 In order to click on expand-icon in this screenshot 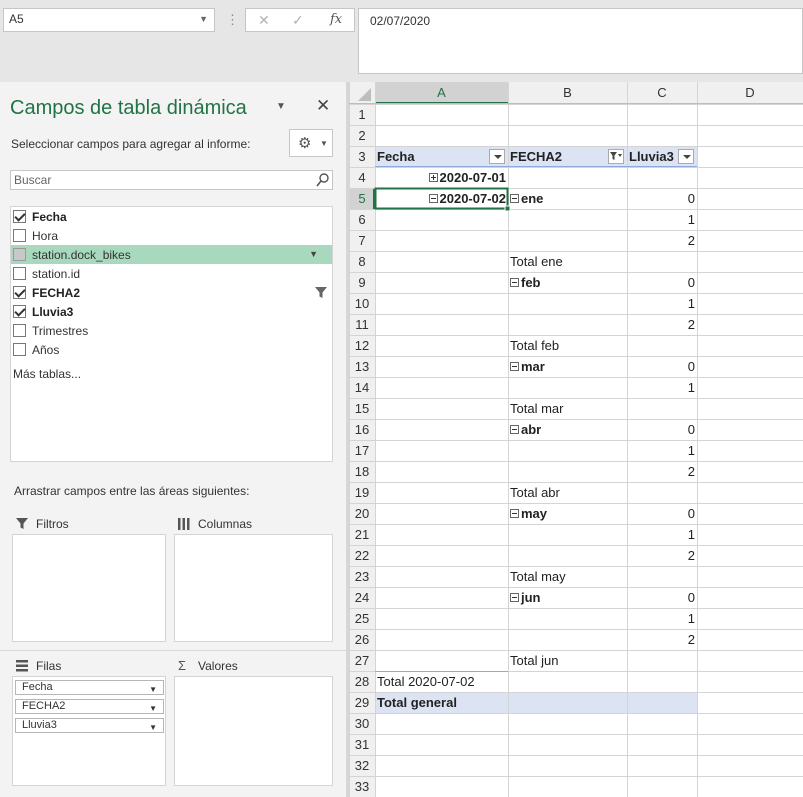, I will do `click(433, 178)`.